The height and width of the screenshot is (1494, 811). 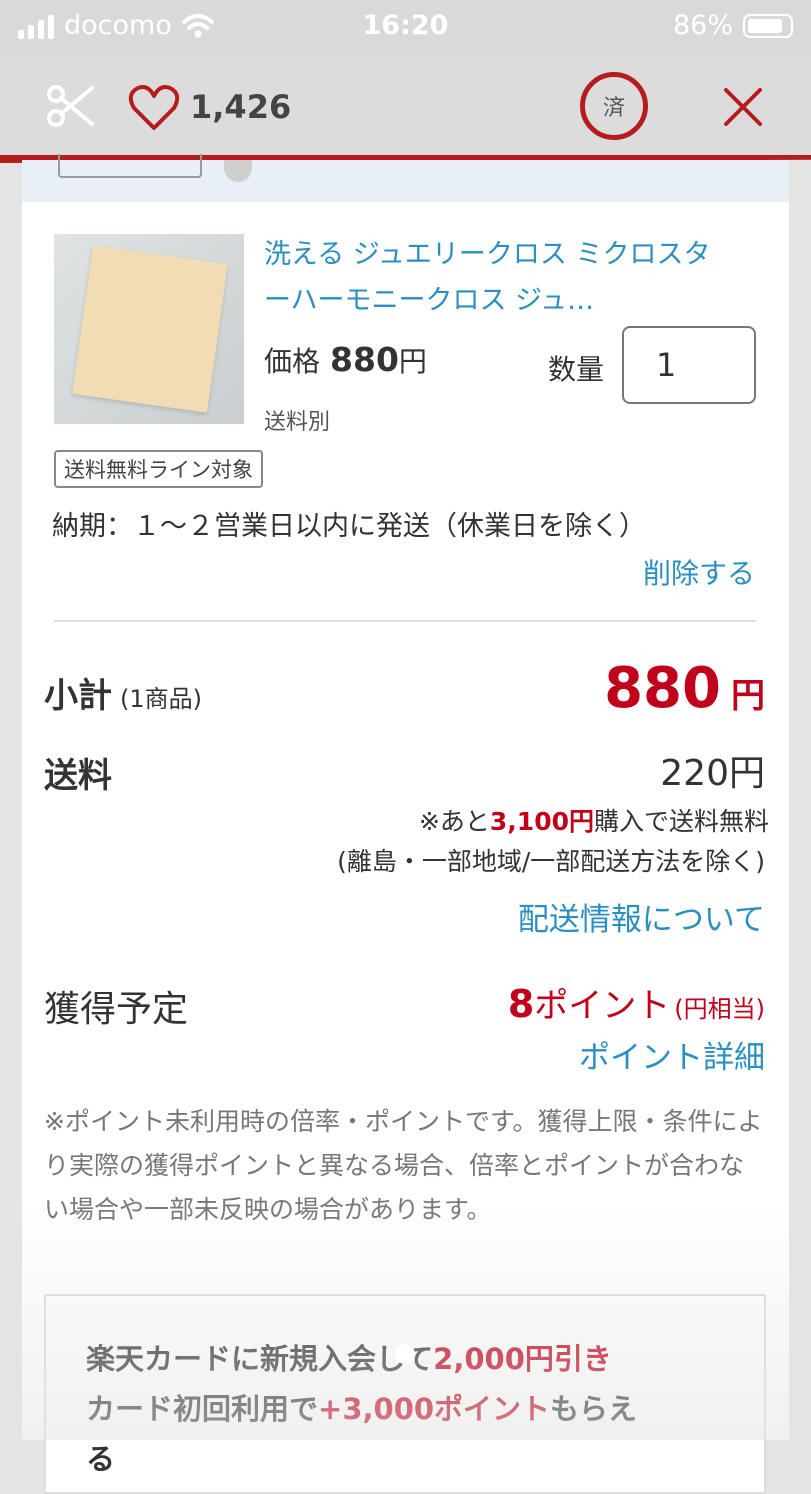 What do you see at coordinates (602, 1006) in the screenshot?
I see `points-unit: ポイント` at bounding box center [602, 1006].